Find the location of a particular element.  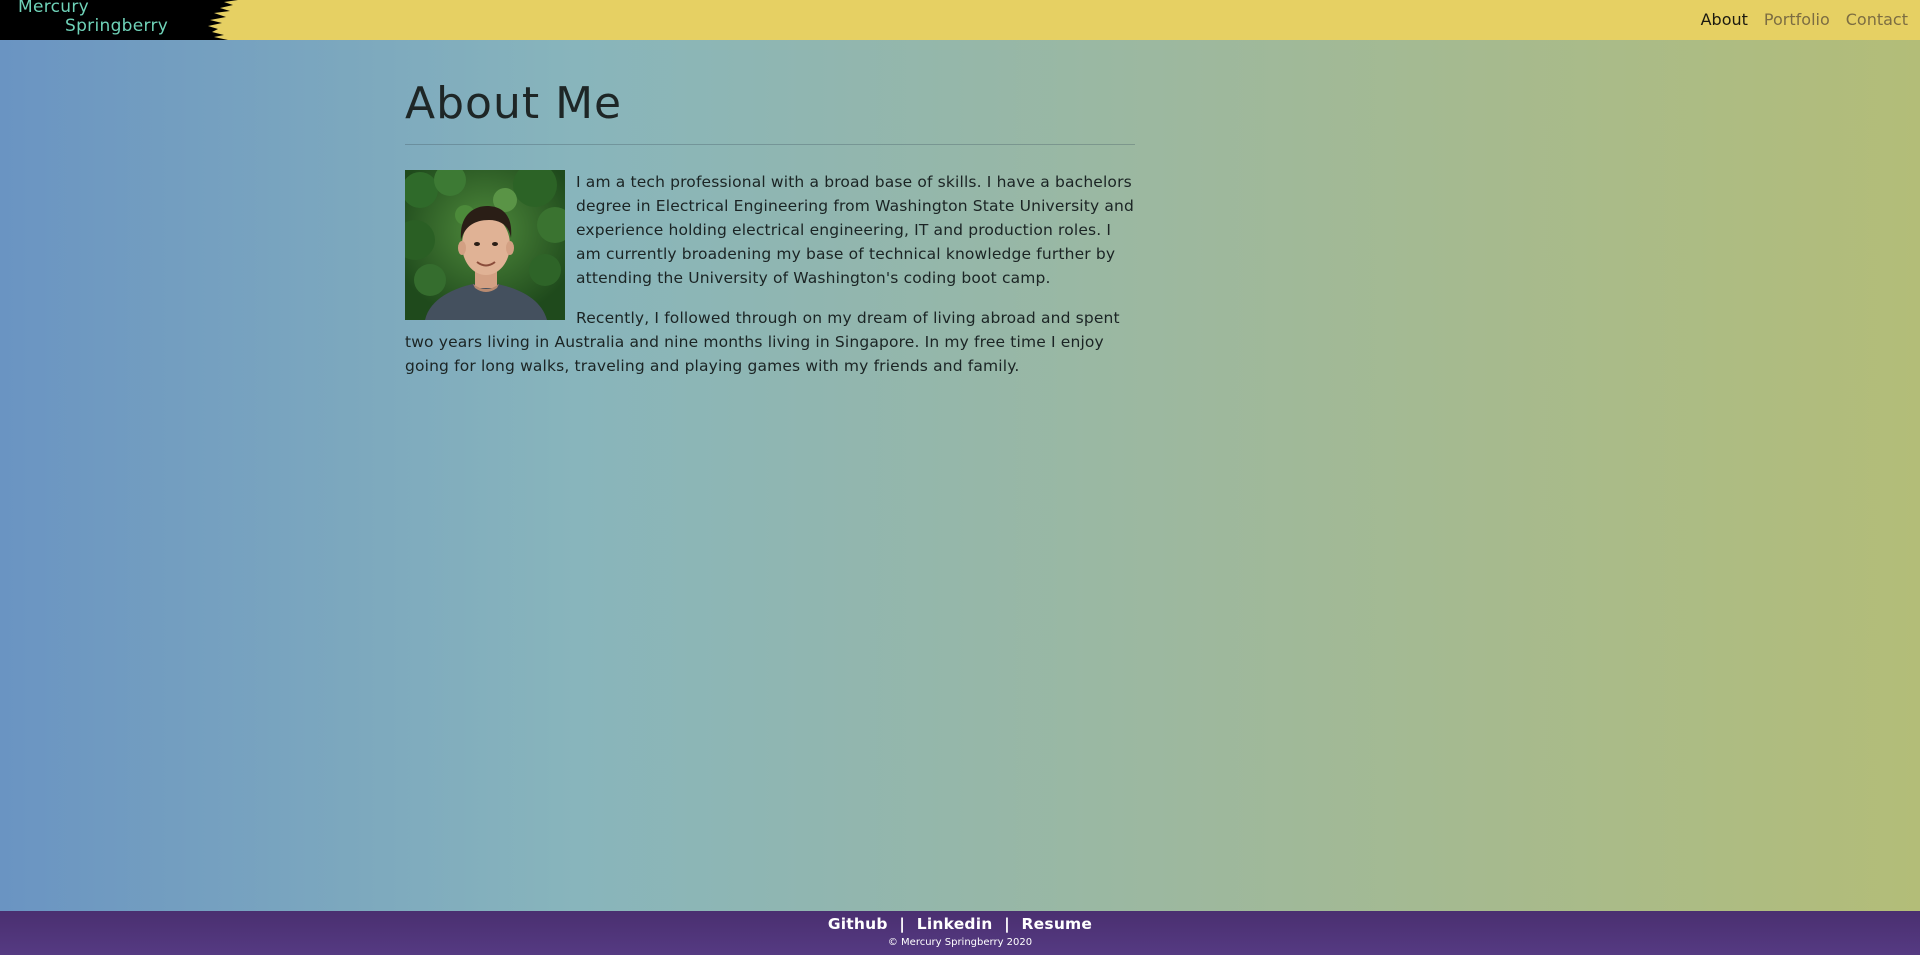

footer-link-resume: Resume is located at coordinates (1057, 924).